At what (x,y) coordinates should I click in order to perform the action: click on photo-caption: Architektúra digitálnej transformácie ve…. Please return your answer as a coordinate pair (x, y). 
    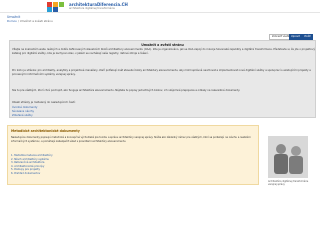
    Looking at the image, I should click on (288, 183).